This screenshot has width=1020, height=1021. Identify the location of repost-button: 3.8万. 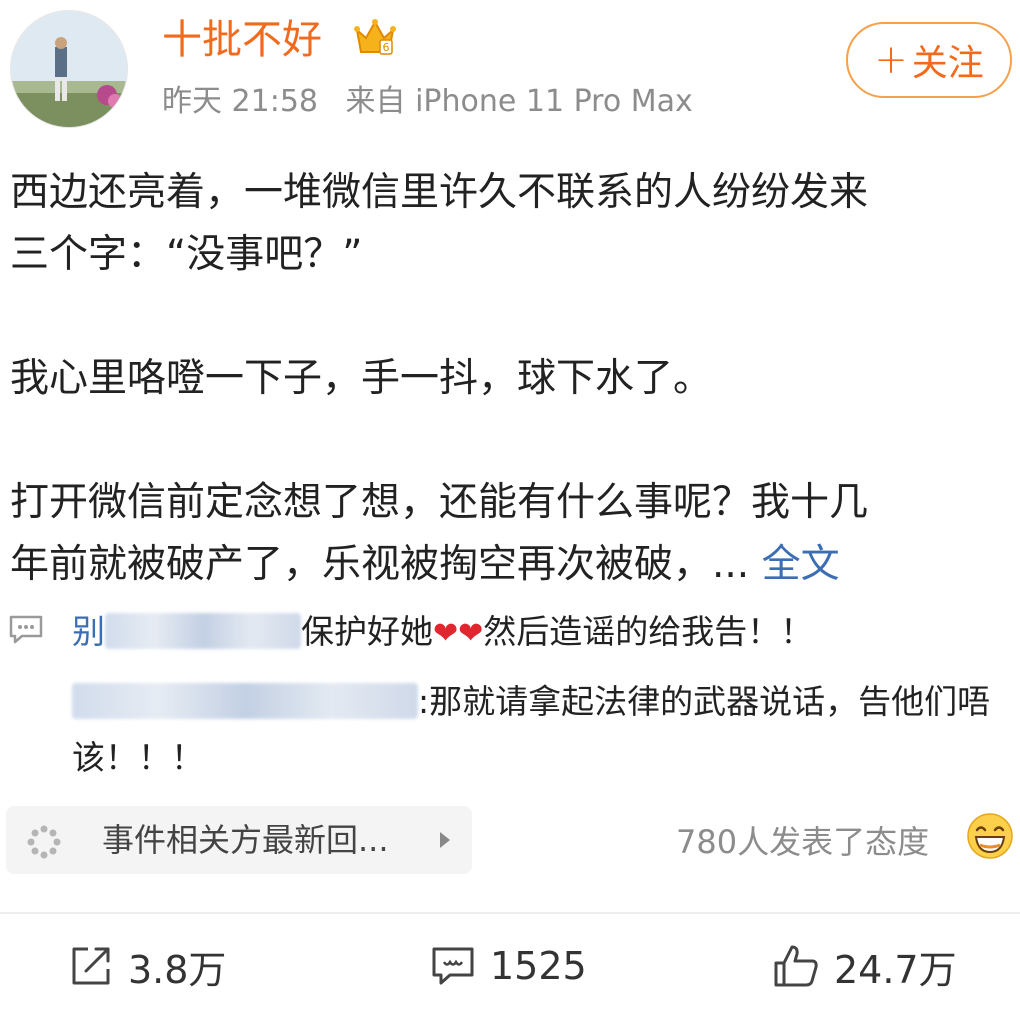
(147, 966).